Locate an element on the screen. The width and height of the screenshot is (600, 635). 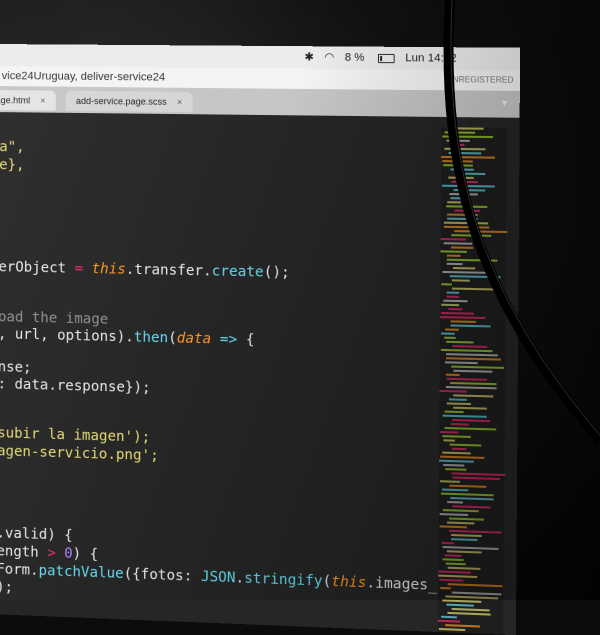
code-token: a", is located at coordinates (12, 147).